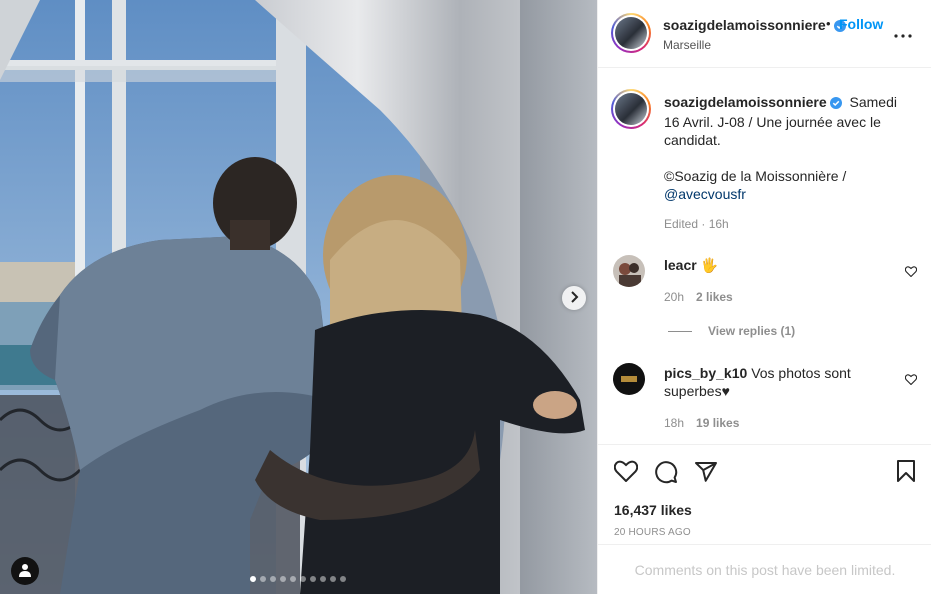 This screenshot has width=931, height=594. What do you see at coordinates (906, 472) in the screenshot?
I see `bookmark-icon` at bounding box center [906, 472].